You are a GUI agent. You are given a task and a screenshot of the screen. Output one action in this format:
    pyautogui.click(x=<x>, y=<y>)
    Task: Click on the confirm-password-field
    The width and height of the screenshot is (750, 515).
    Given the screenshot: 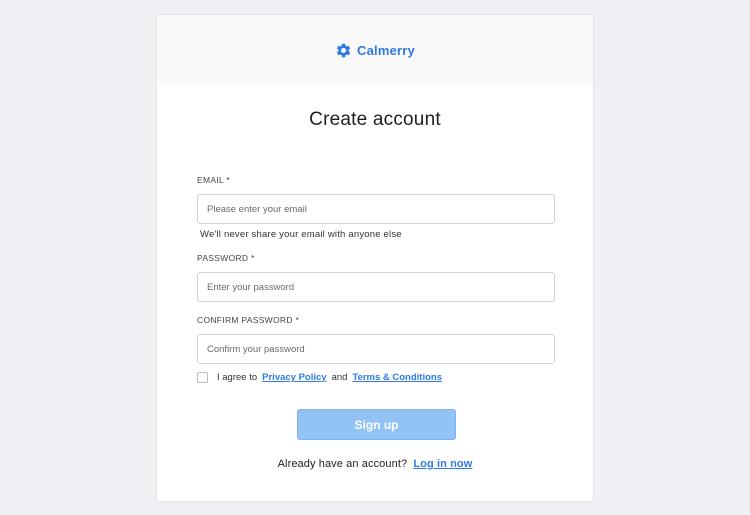 What is the action you would take?
    pyautogui.click(x=376, y=349)
    